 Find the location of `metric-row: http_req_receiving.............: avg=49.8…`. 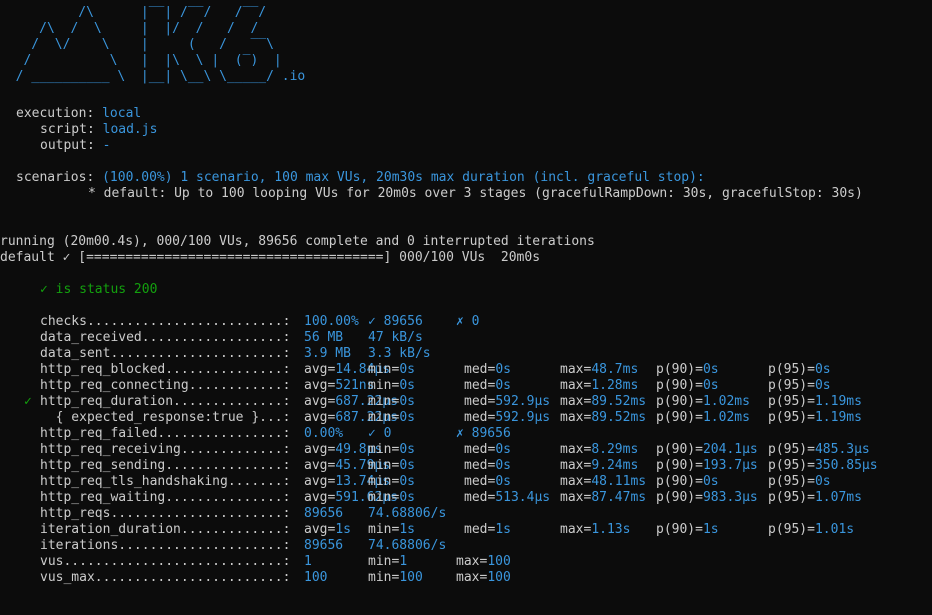

metric-row: http_req_receiving.............: avg=49.8… is located at coordinates (466, 450).